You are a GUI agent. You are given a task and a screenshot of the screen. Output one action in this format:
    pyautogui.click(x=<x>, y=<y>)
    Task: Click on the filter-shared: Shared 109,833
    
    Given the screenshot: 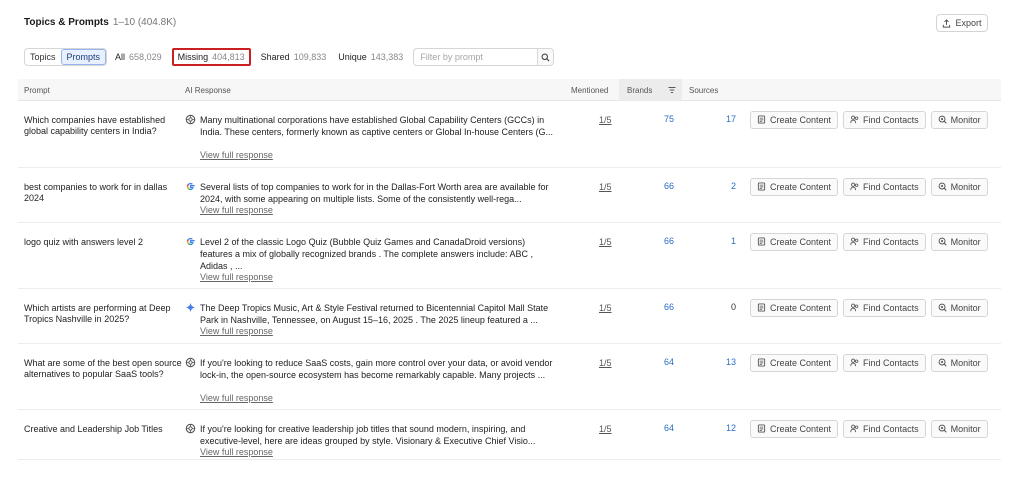 What is the action you would take?
    pyautogui.click(x=294, y=57)
    